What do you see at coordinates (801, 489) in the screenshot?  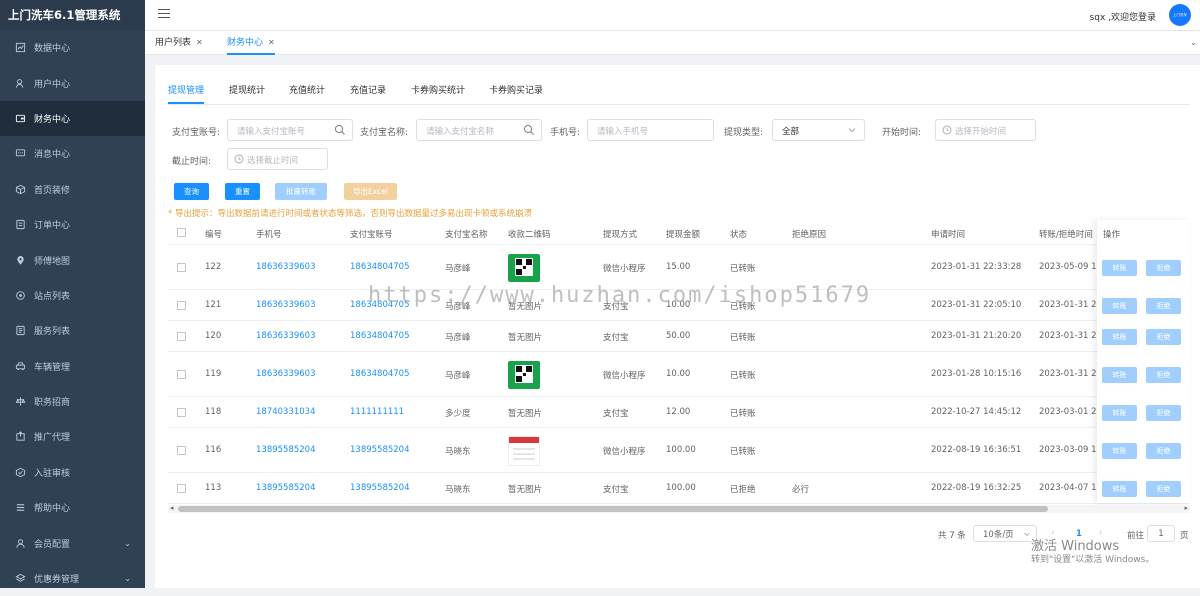 I see `cell-reason: 必行` at bounding box center [801, 489].